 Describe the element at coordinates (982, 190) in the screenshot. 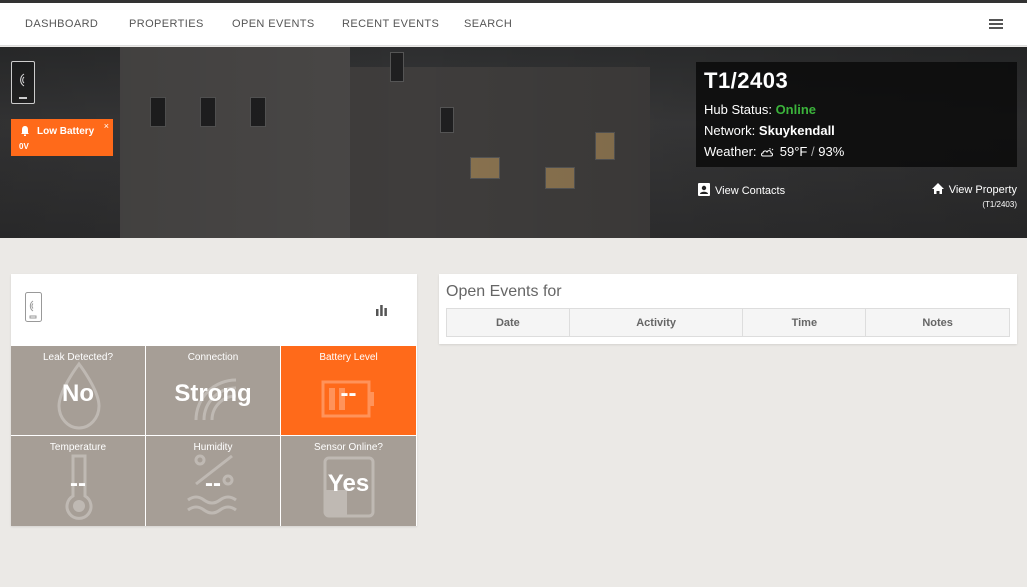

I see `view-property-label: View Property` at that location.